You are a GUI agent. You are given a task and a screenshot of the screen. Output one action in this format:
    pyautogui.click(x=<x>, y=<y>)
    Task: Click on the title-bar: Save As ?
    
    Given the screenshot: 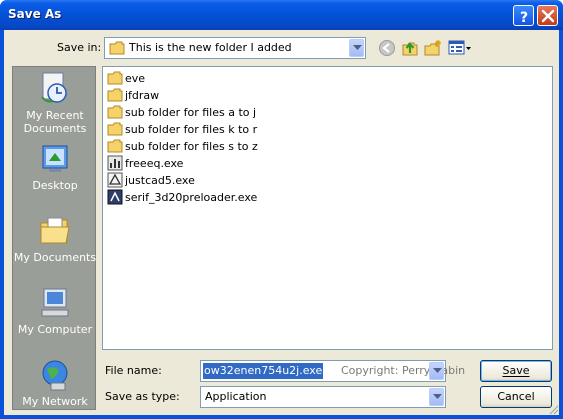 What is the action you would take?
    pyautogui.click(x=281, y=15)
    